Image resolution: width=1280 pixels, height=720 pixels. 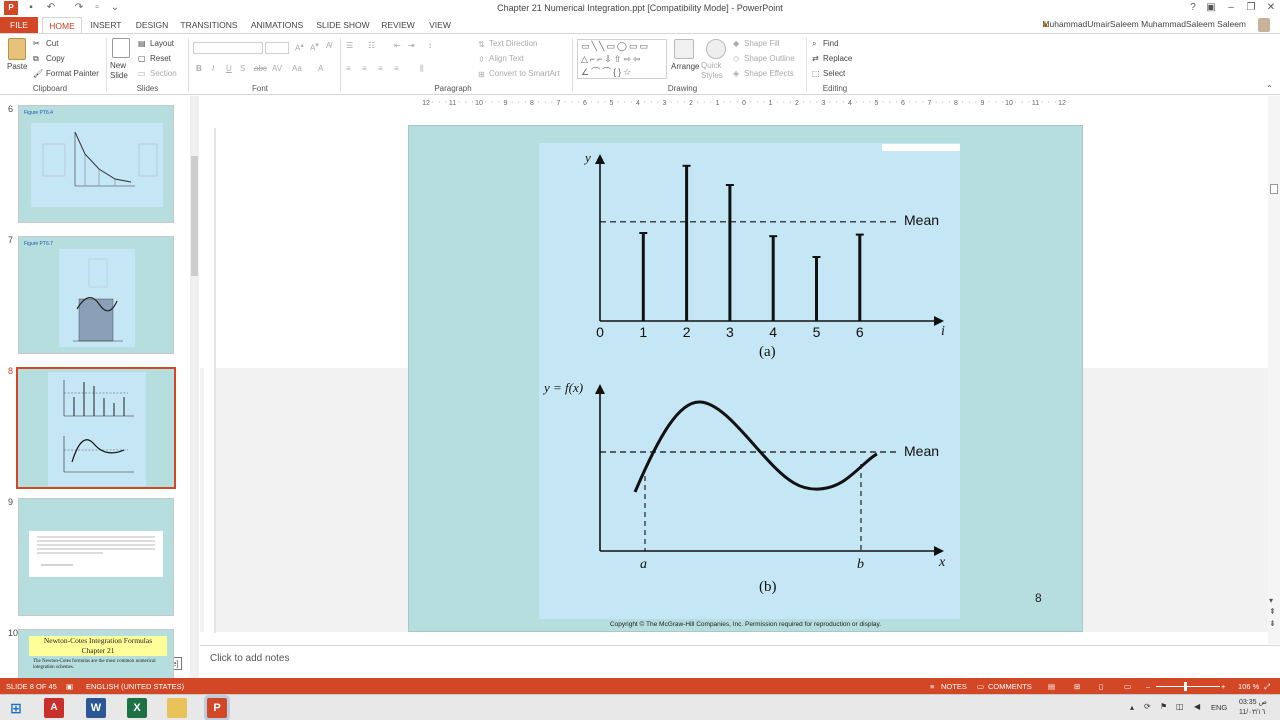 What do you see at coordinates (142, 73) in the screenshot?
I see `section-icon: ▭` at bounding box center [142, 73].